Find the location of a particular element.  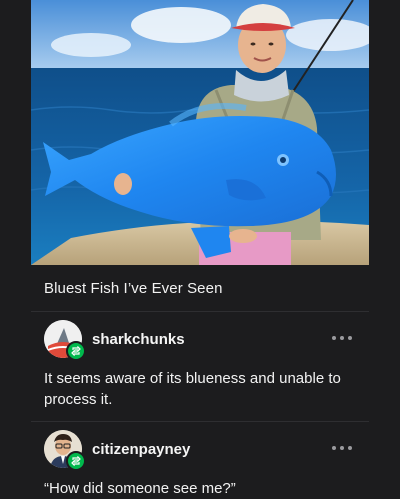

comment-username: sharkchunks is located at coordinates (138, 339).